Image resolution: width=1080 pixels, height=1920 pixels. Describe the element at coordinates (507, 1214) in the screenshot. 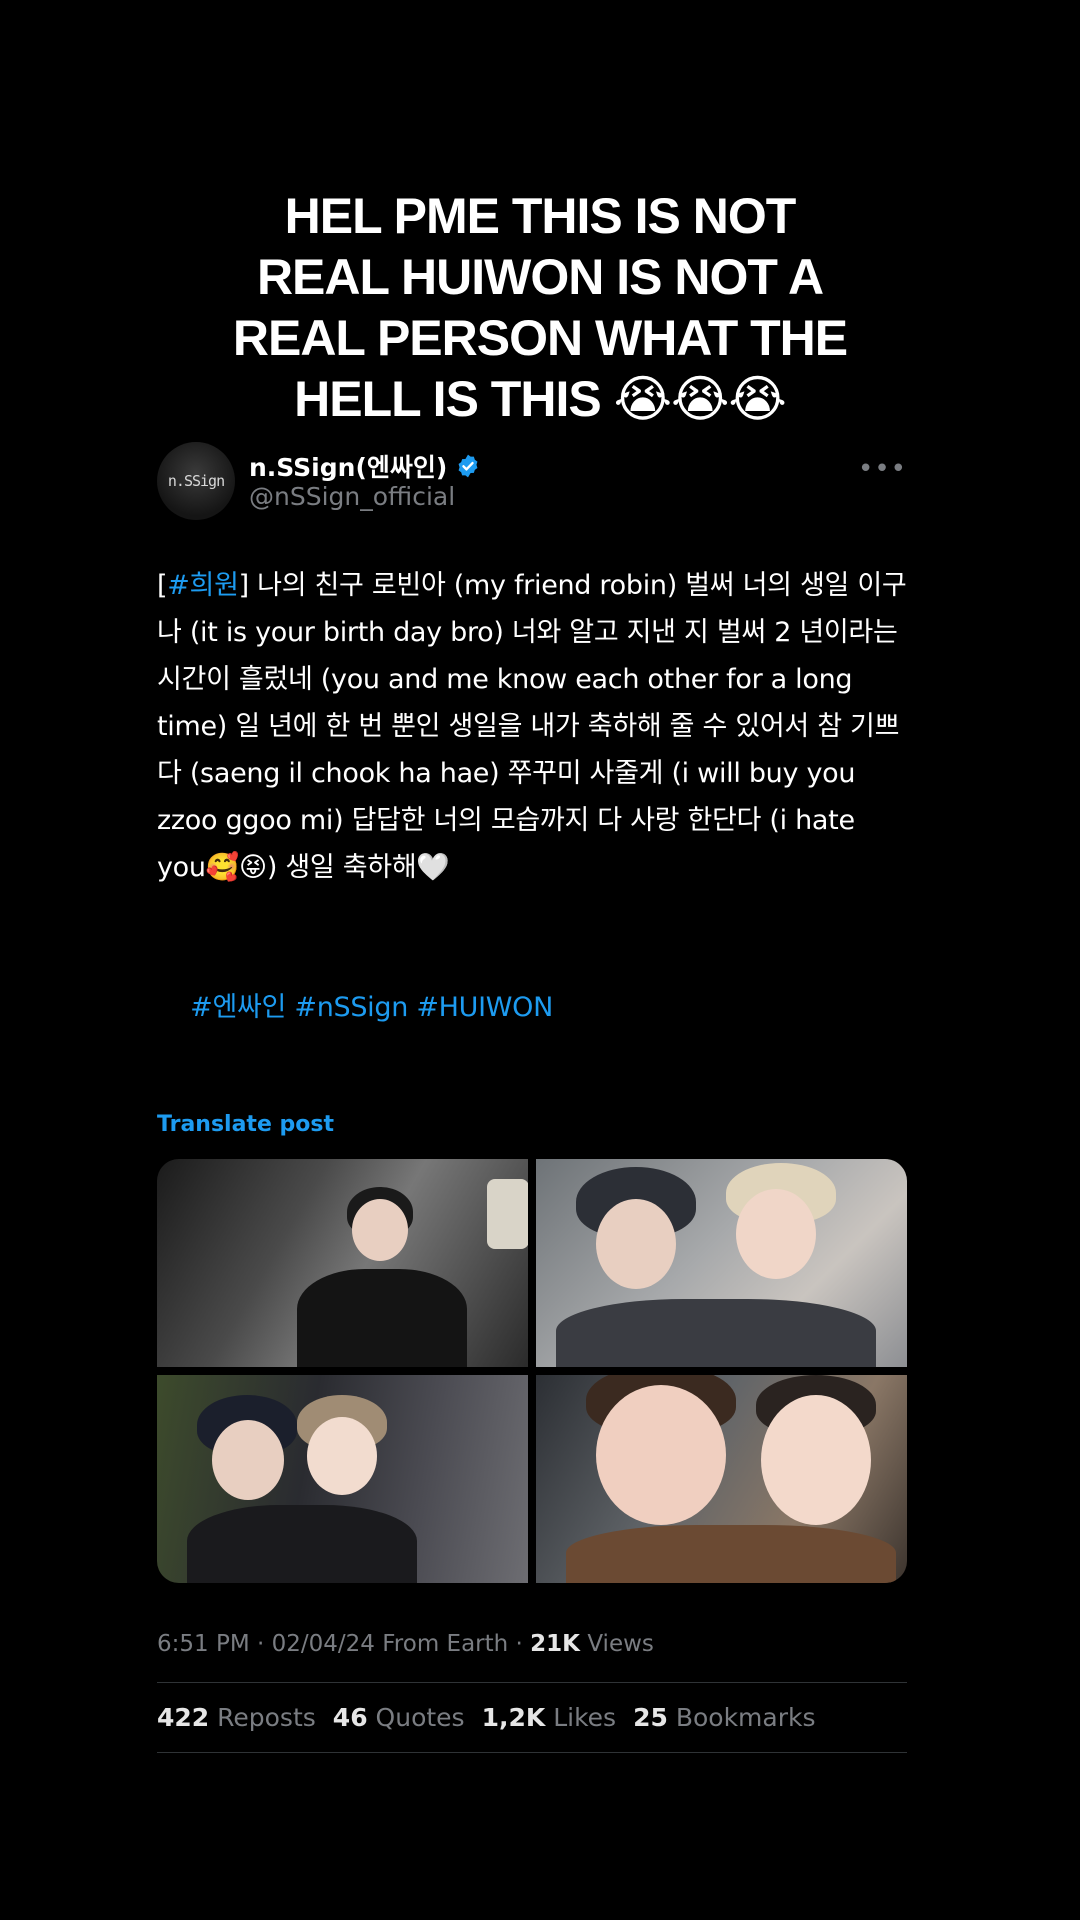

I see `photo-1-phone` at that location.